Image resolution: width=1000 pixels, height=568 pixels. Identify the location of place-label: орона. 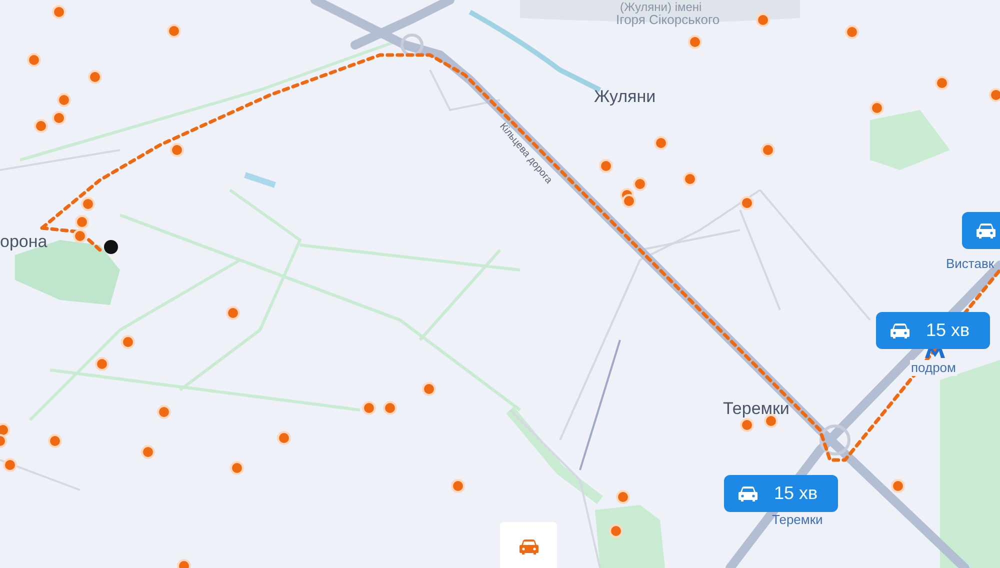
(24, 241).